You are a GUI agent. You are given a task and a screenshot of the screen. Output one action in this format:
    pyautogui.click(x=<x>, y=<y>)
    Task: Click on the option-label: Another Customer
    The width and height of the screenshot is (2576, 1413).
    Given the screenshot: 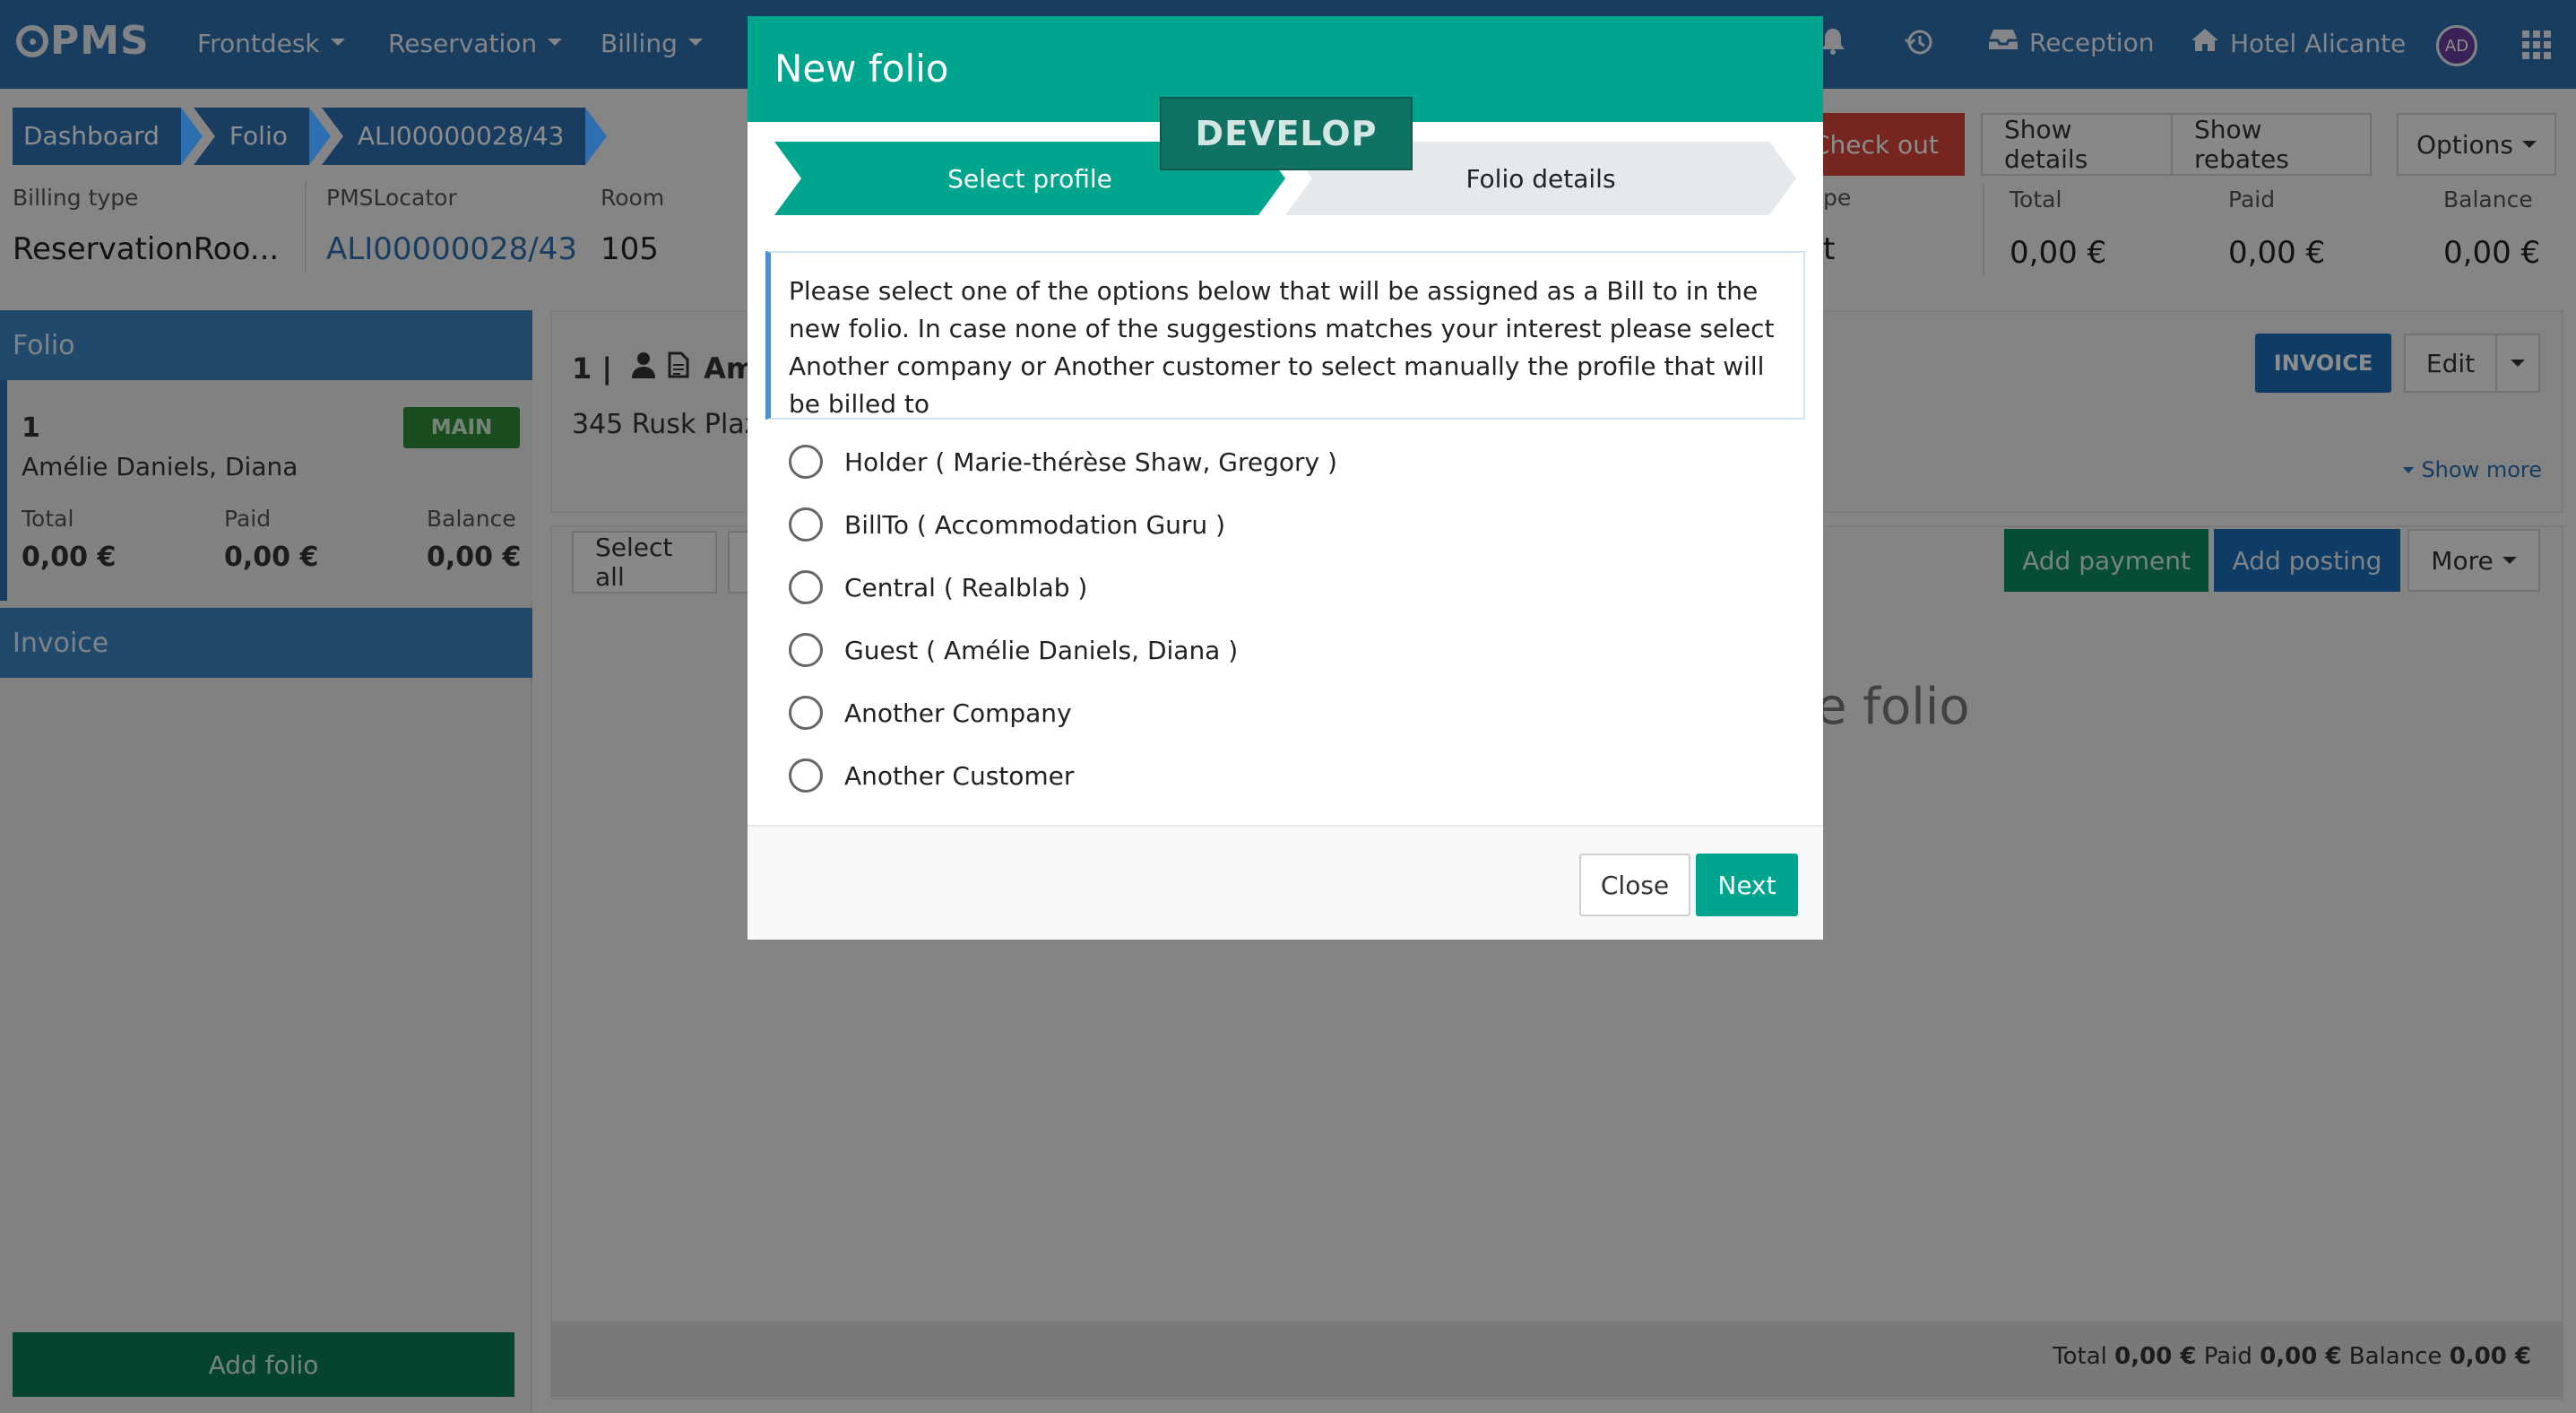 What is the action you would take?
    pyautogui.click(x=959, y=775)
    